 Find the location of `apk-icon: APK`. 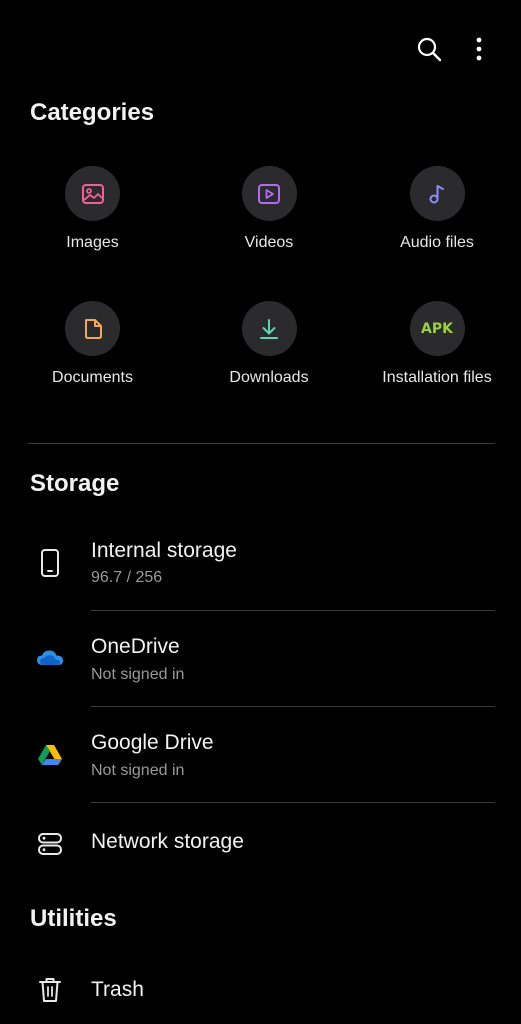

apk-icon: APK is located at coordinates (437, 328).